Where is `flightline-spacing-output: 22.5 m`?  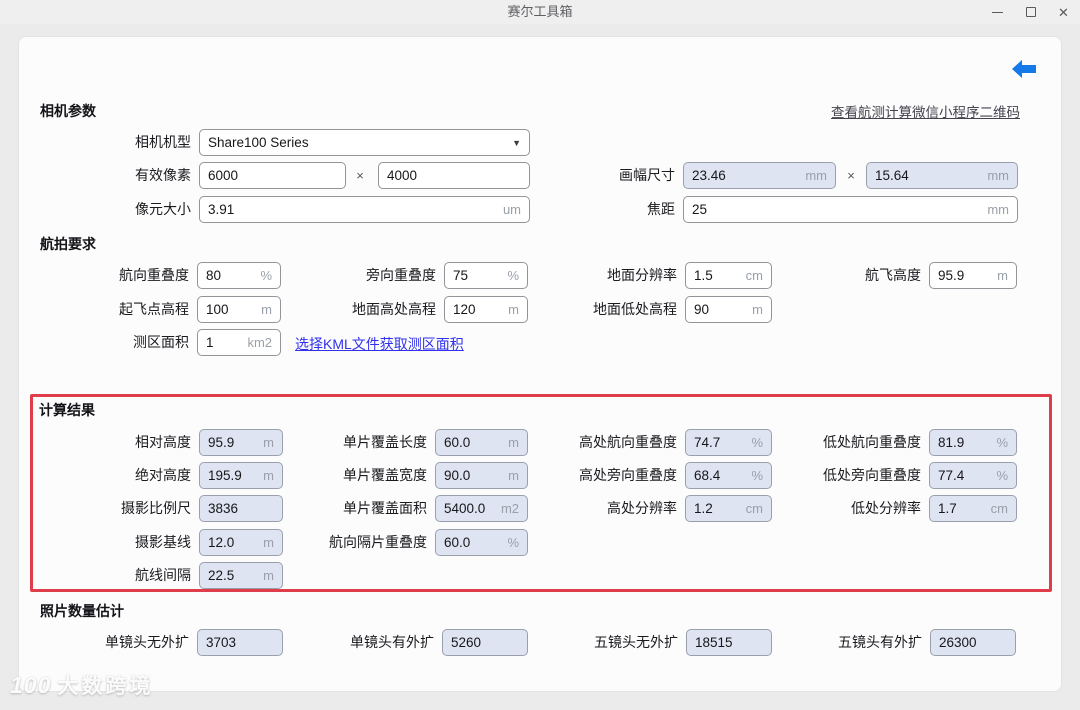
flightline-spacing-output: 22.5 m is located at coordinates (241, 575).